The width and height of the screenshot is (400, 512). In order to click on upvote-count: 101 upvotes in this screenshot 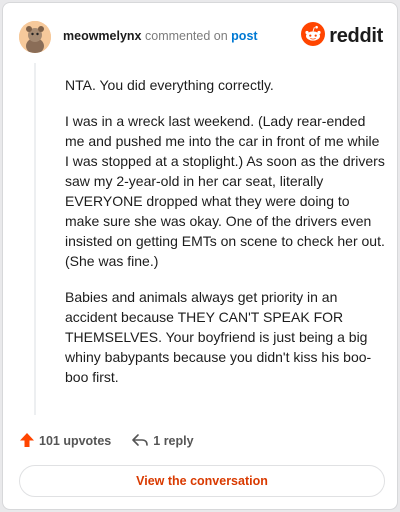, I will do `click(75, 441)`.